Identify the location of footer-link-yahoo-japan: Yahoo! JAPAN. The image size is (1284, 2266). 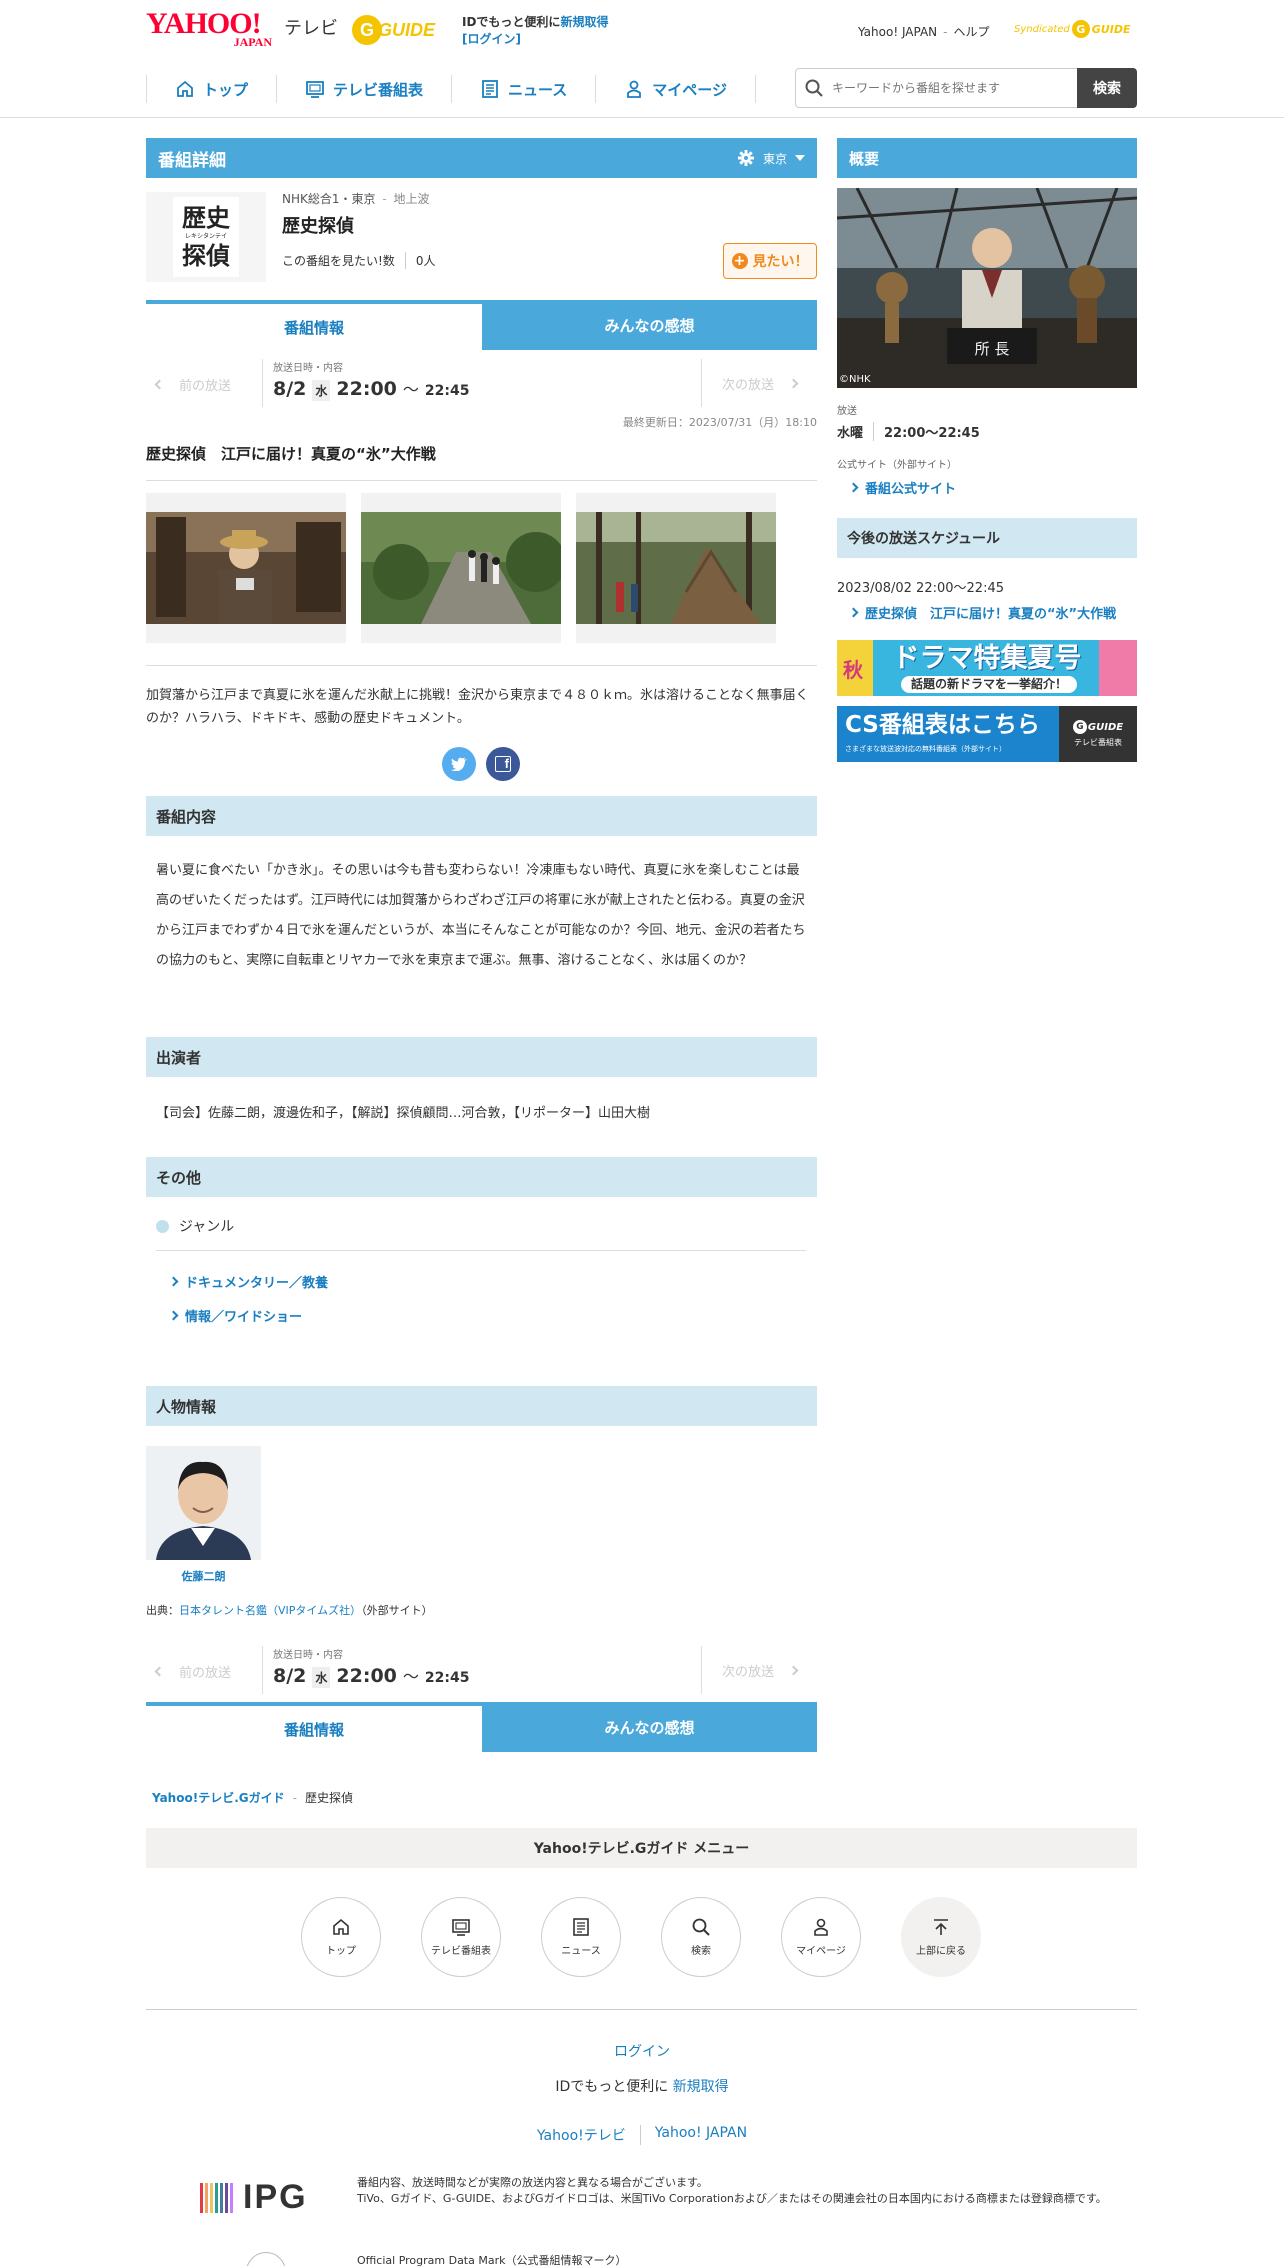
(694, 2135).